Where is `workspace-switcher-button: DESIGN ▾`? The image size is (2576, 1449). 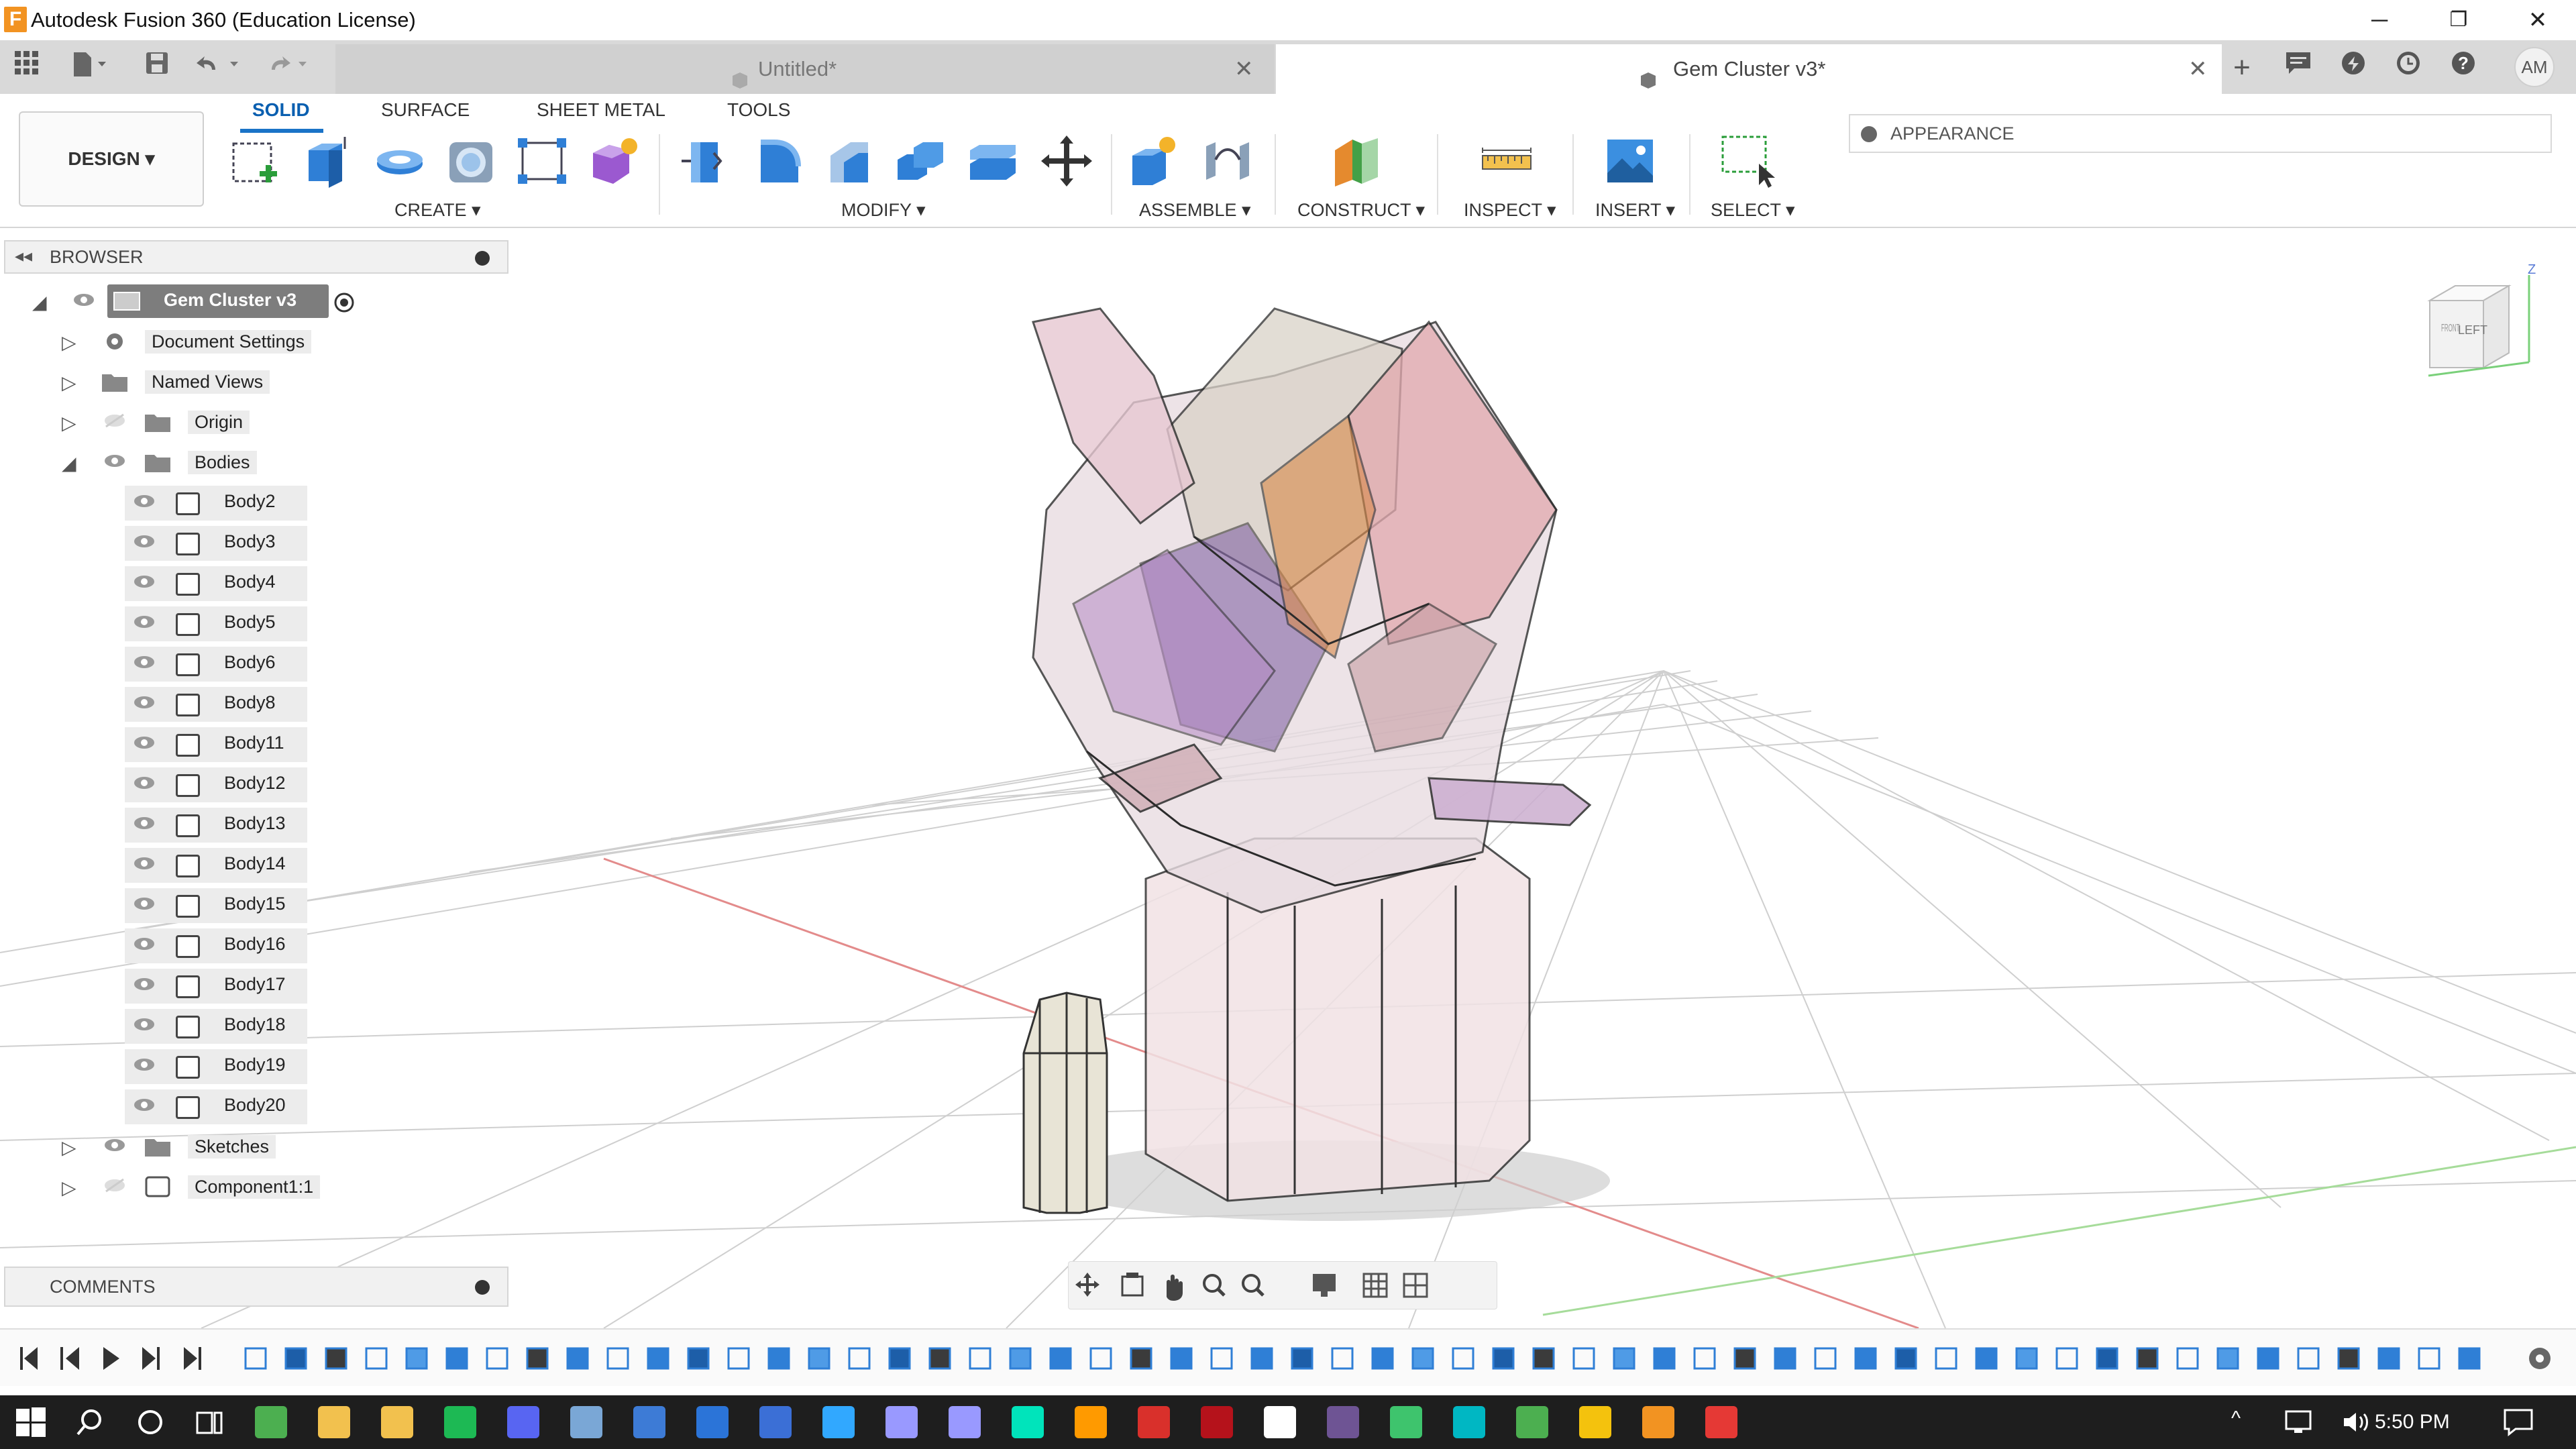
workspace-switcher-button: DESIGN ▾ is located at coordinates (111, 159).